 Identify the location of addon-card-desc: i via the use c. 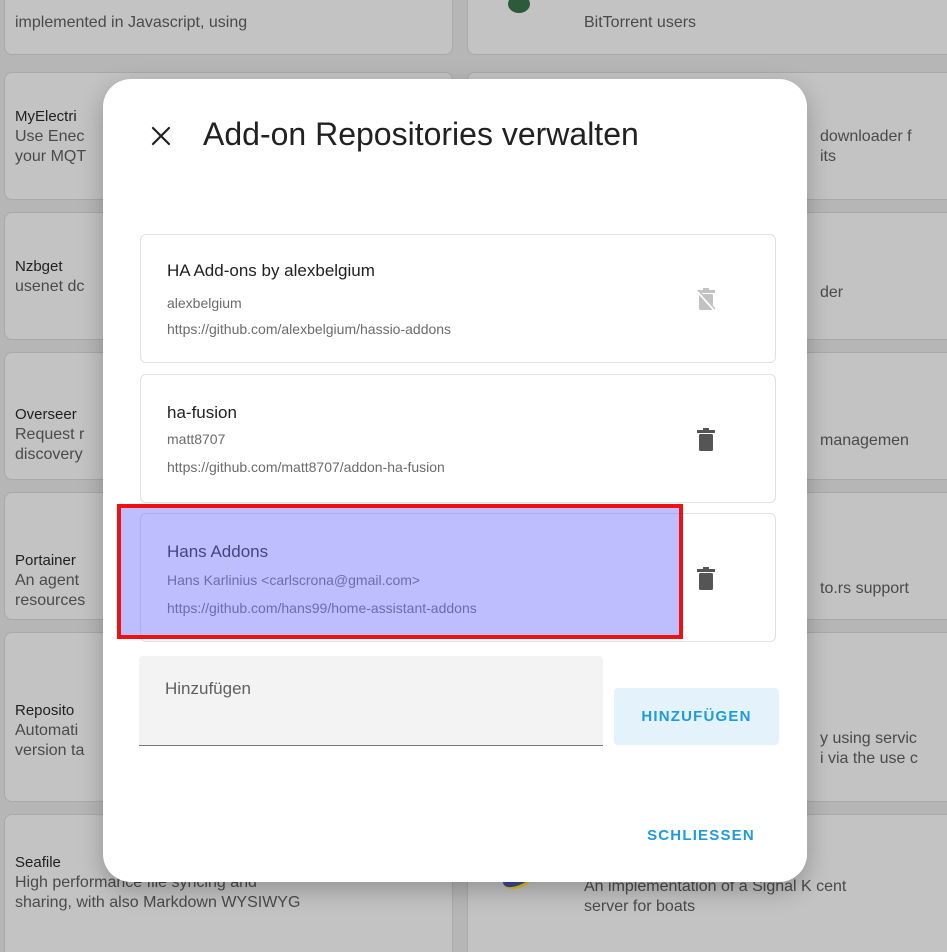
(869, 758).